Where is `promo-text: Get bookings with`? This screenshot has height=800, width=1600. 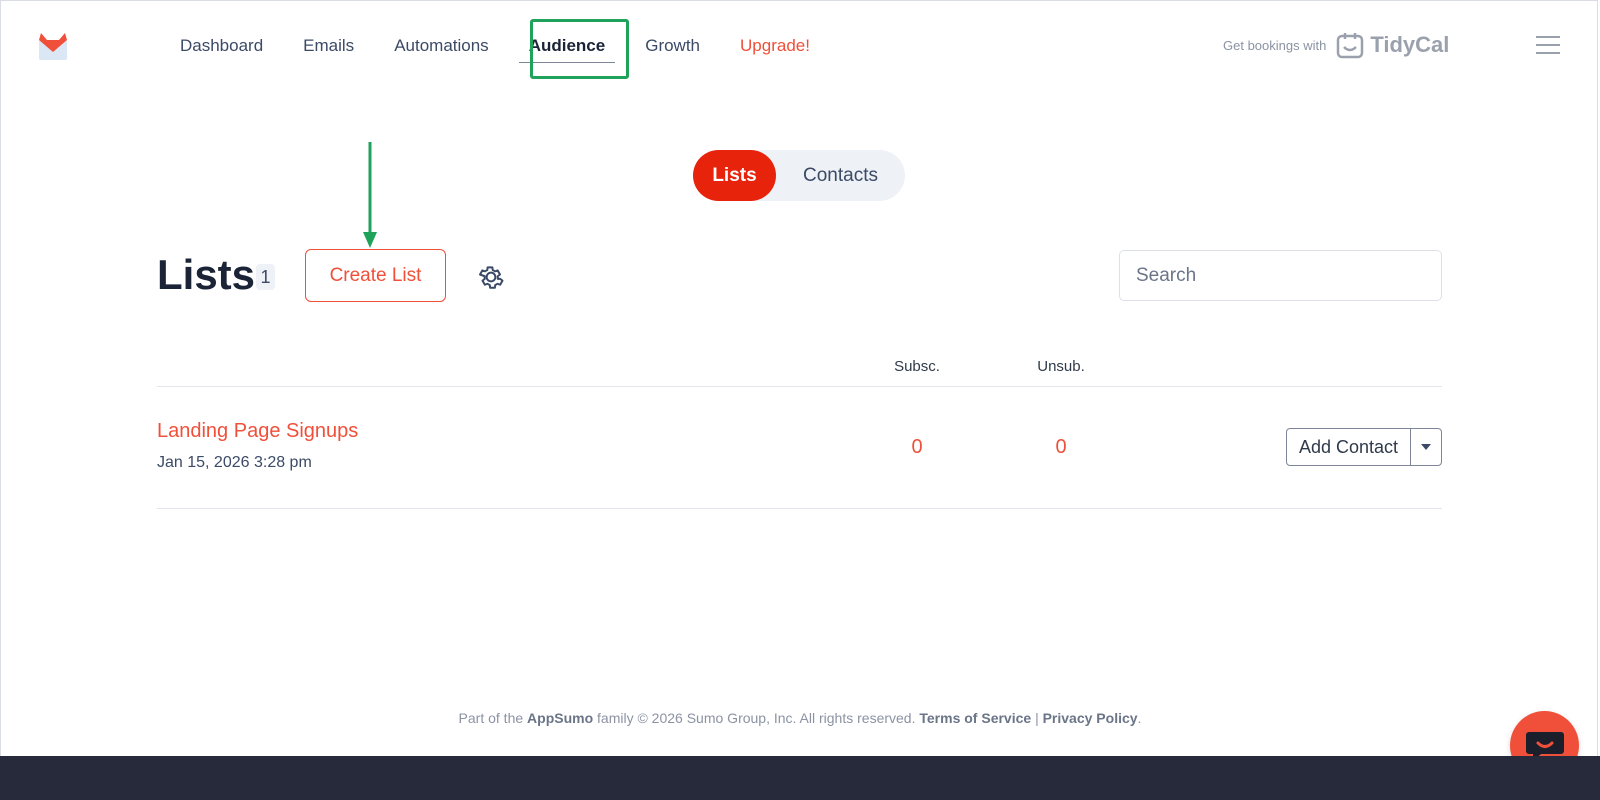 promo-text: Get bookings with is located at coordinates (1275, 45).